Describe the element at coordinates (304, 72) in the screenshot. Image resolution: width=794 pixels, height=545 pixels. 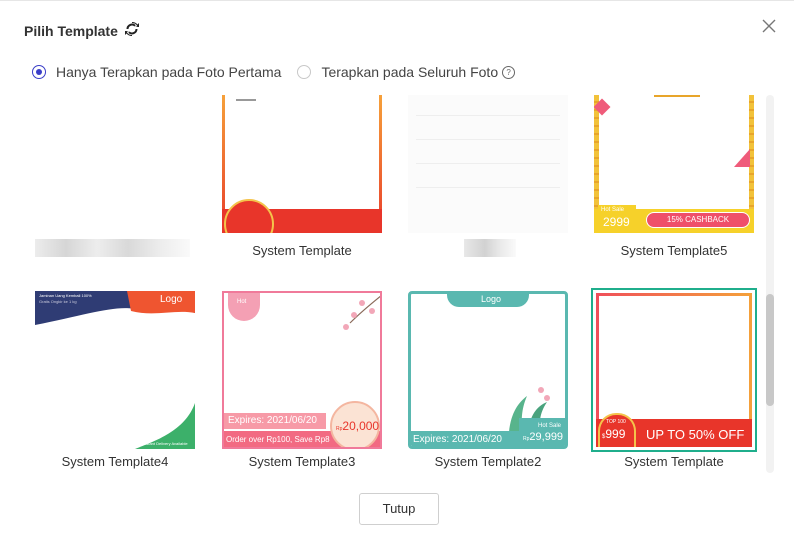
I see `radio-all-photos-dot` at that location.